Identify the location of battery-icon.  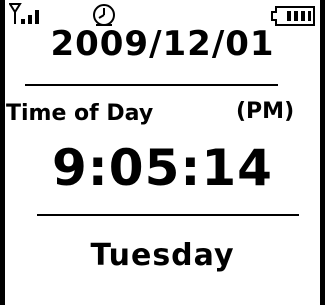
(293, 16).